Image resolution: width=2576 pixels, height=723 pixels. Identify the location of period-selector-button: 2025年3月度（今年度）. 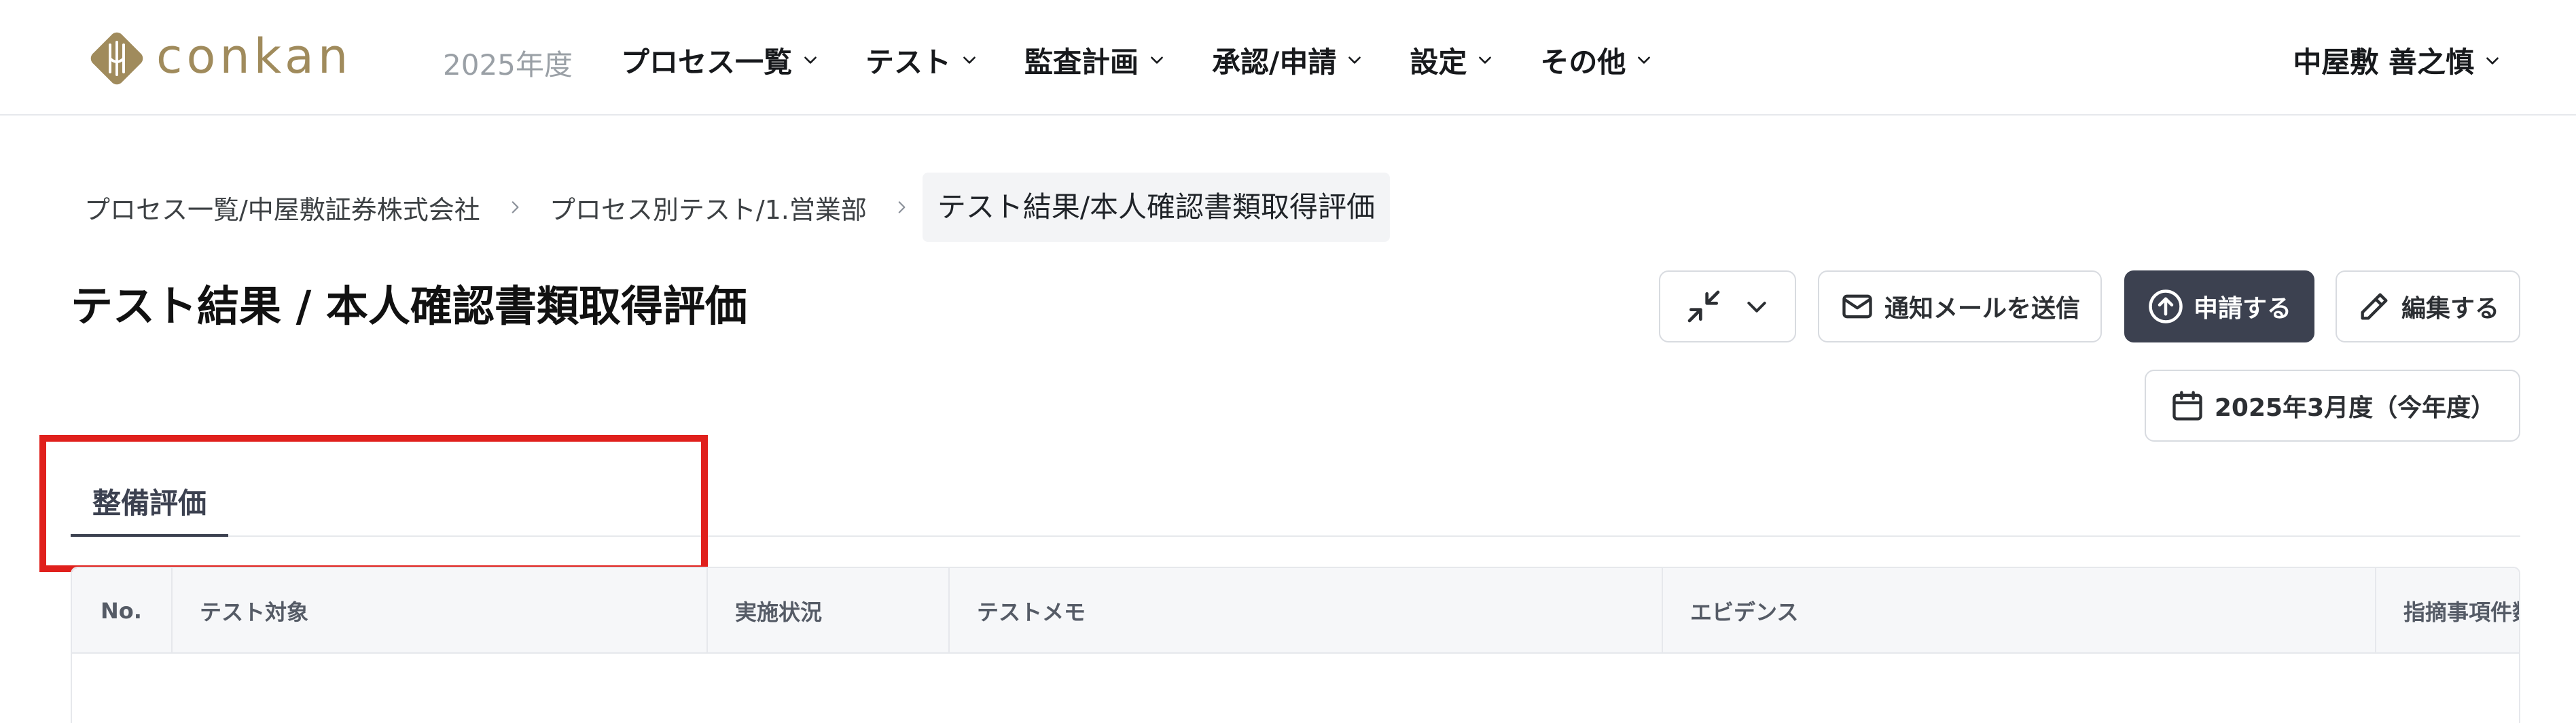
(2332, 406).